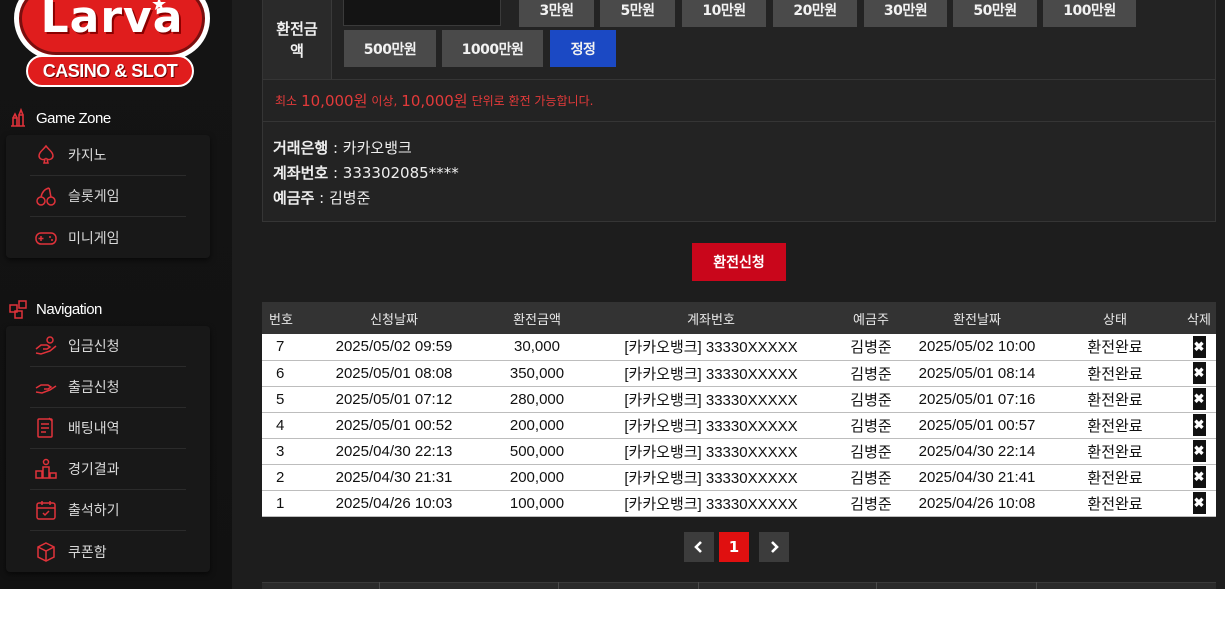  Describe the element at coordinates (46, 345) in the screenshot. I see `deposit-hand-icon` at that location.